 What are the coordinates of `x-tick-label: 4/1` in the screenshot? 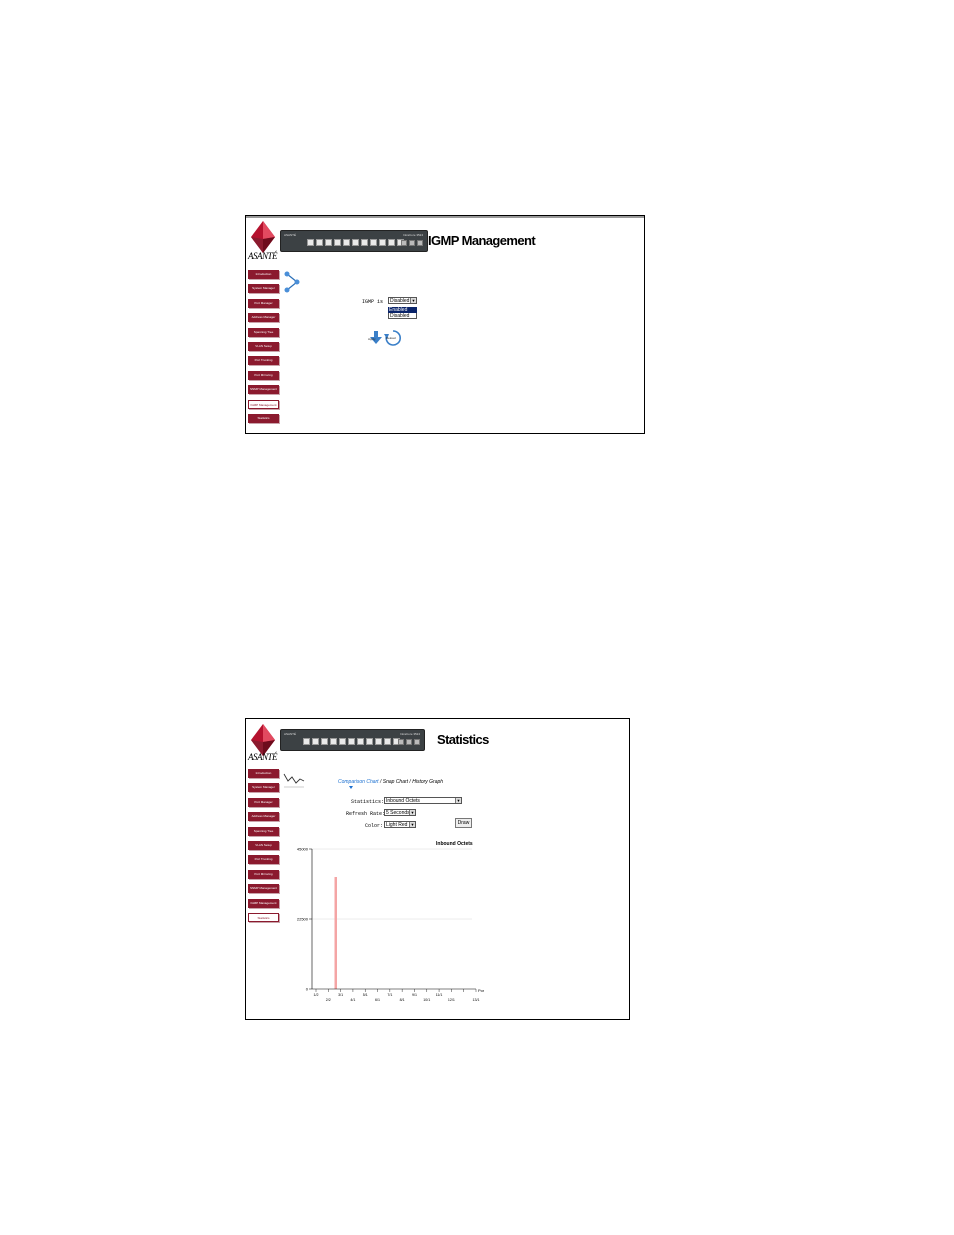 It's located at (352, 1000).